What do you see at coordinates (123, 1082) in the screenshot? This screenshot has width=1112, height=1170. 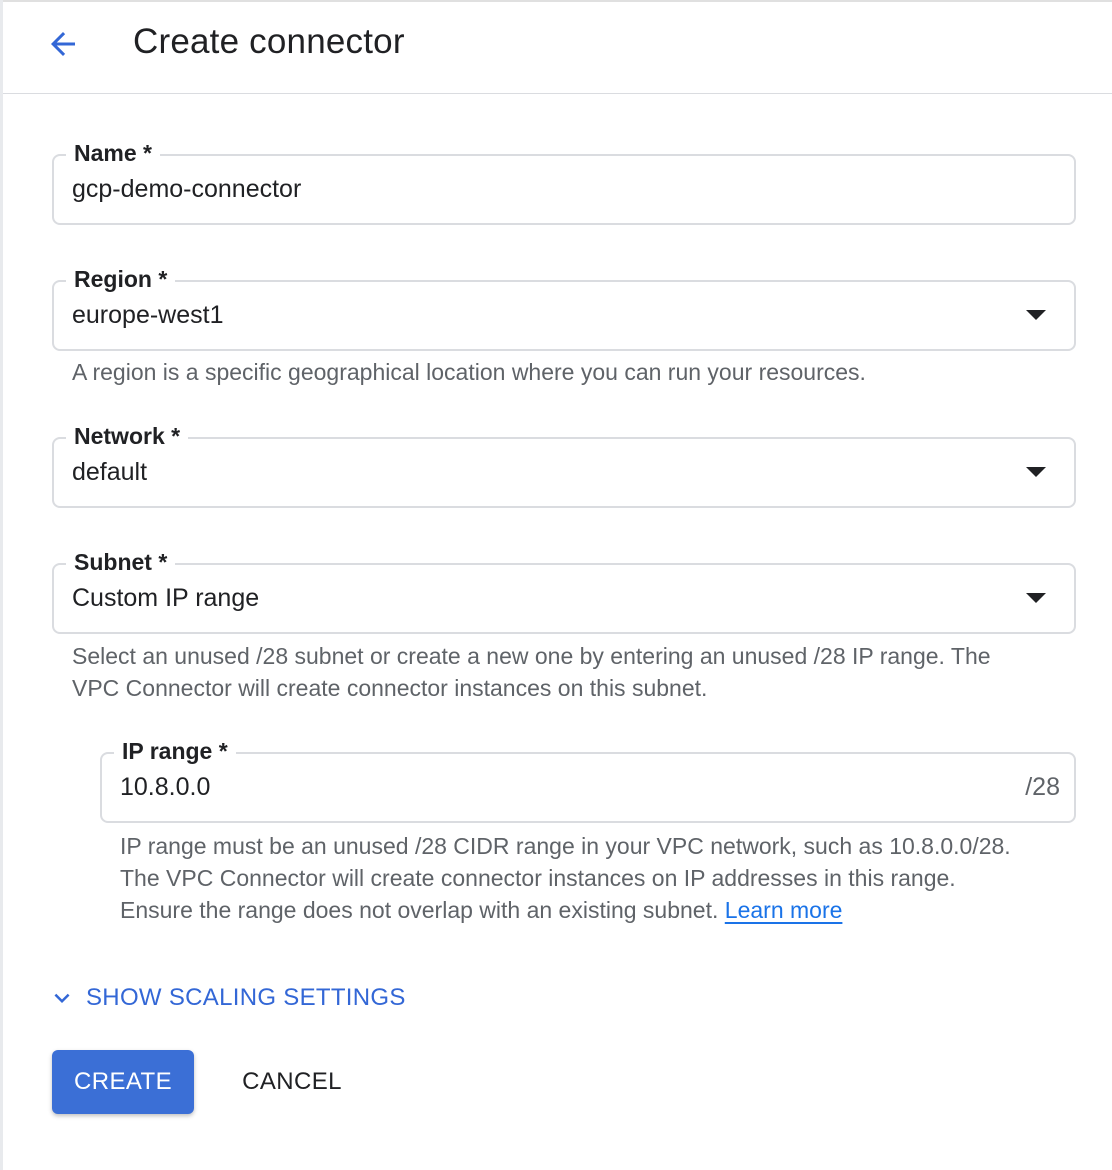 I see `create-button: CREATE` at bounding box center [123, 1082].